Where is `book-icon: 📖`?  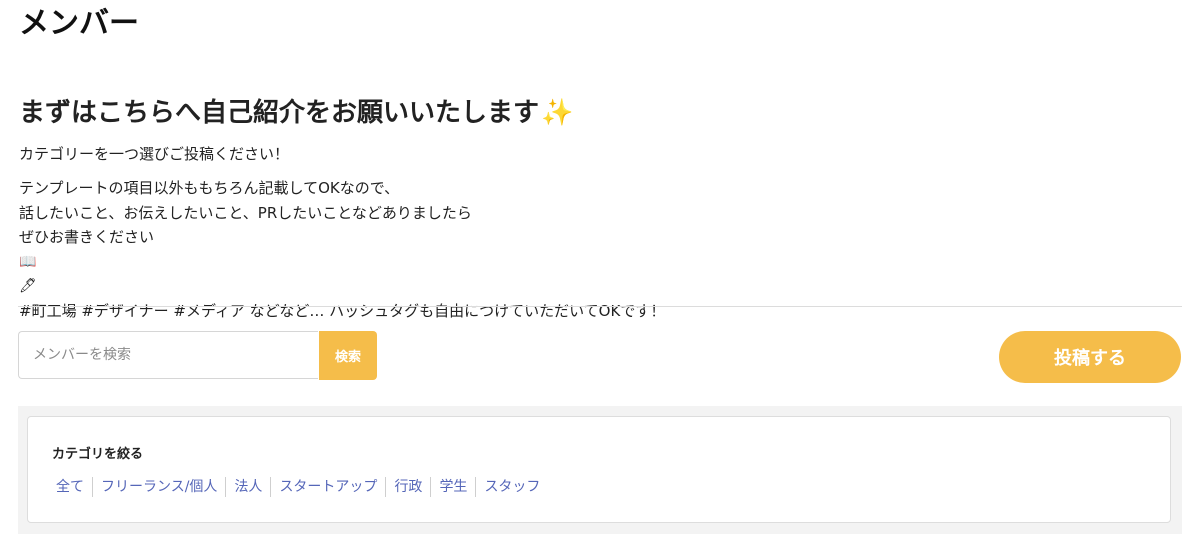
book-icon: 📖 is located at coordinates (28, 261).